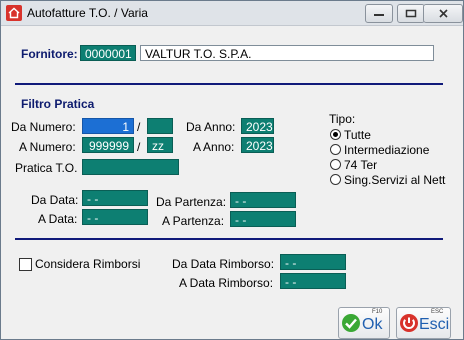 Image resolution: width=464 pixels, height=340 pixels. I want to click on minimize-button, so click(379, 13).